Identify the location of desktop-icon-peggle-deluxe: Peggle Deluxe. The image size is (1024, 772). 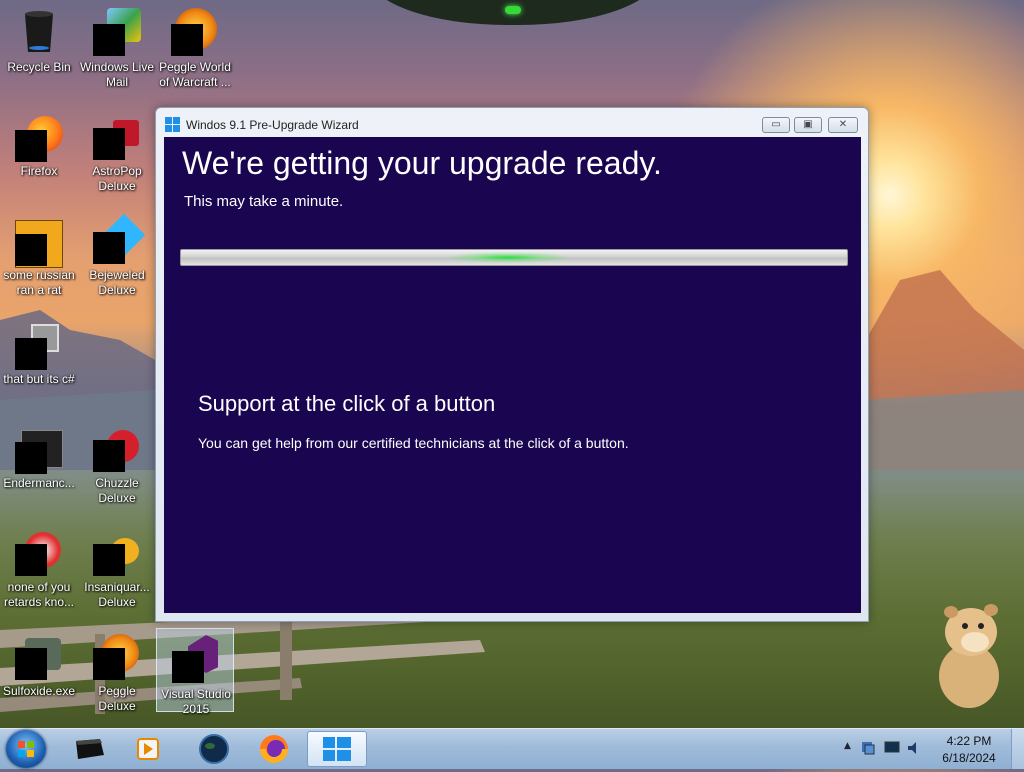
(117, 674).